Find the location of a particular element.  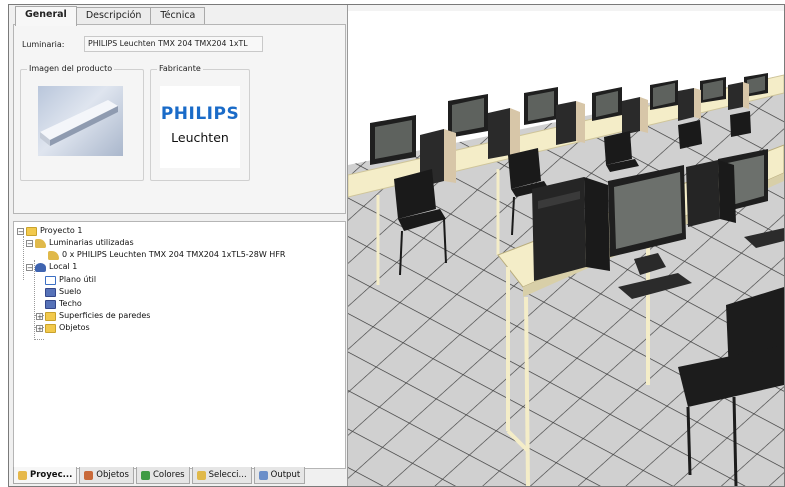

tree-node-proyecto: − Proyecto 1 is located at coordinates (49, 231).